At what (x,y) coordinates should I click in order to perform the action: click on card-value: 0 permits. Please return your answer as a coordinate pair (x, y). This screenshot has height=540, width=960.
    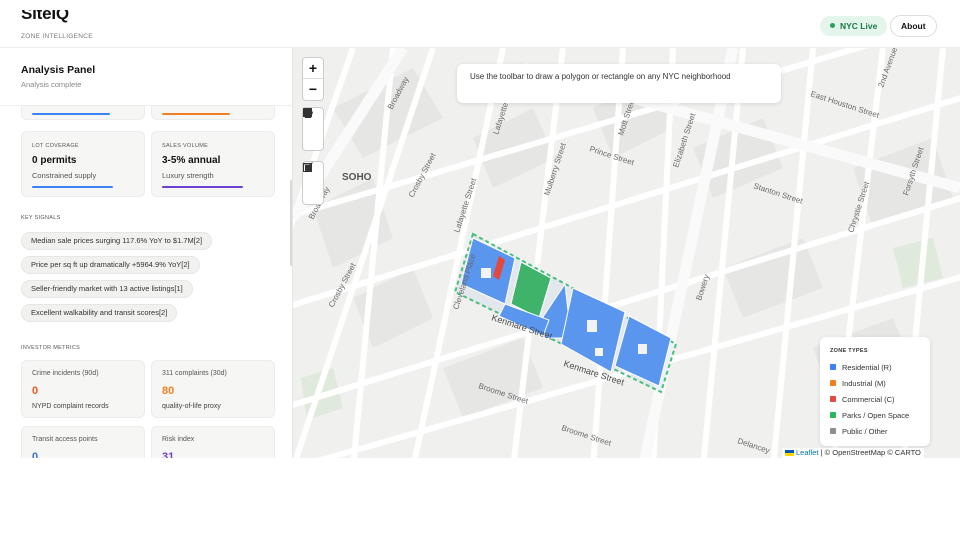
    Looking at the image, I should click on (54, 160).